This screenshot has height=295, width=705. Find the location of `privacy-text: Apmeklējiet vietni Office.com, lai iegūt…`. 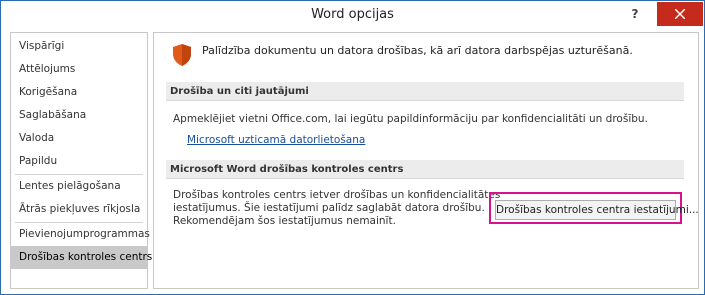

privacy-text: Apmeklējiet vietni Office.com, lai iegūt… is located at coordinates (410, 119).